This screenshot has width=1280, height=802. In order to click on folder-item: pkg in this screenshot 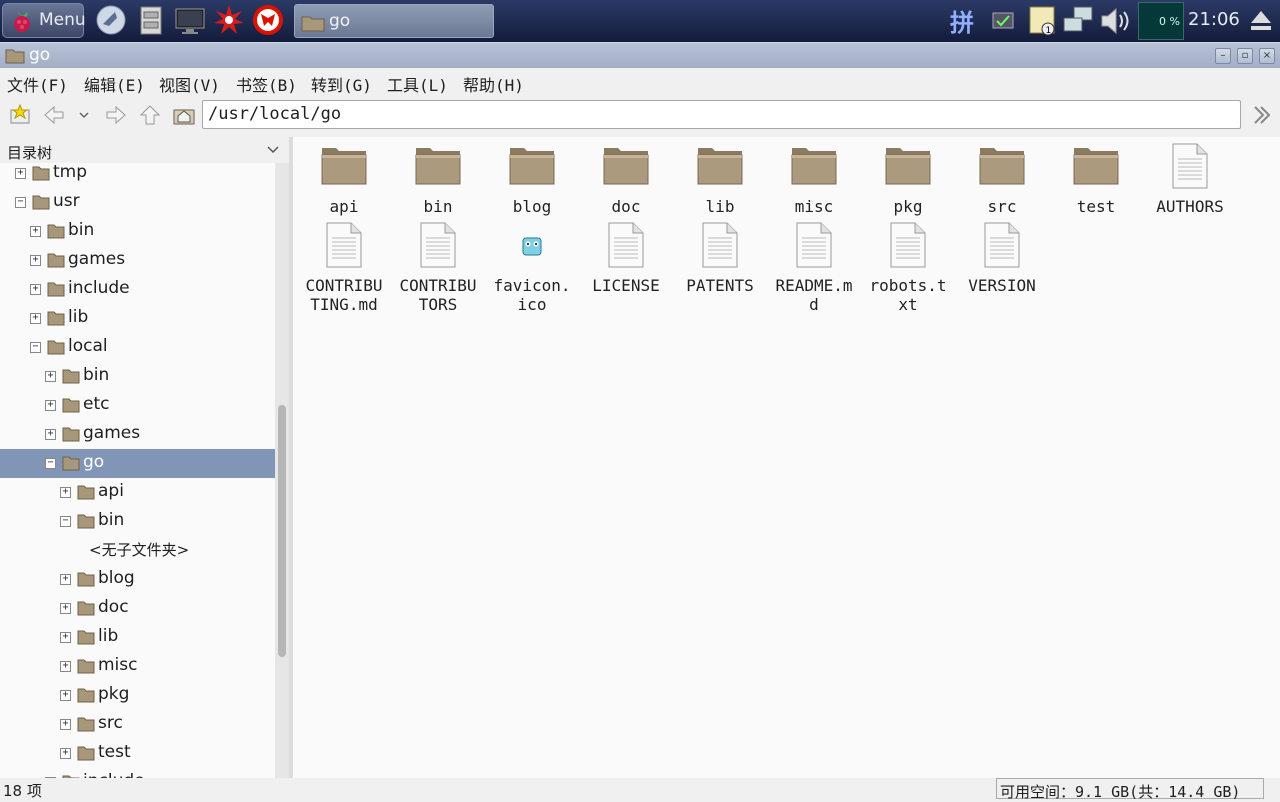, I will do `click(908, 179)`.